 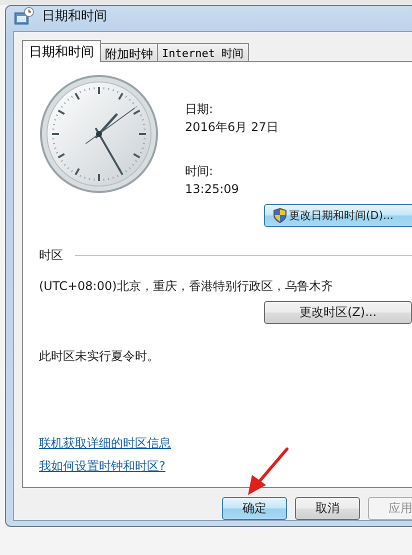 I want to click on dialog-button: 取消, so click(x=327, y=508).